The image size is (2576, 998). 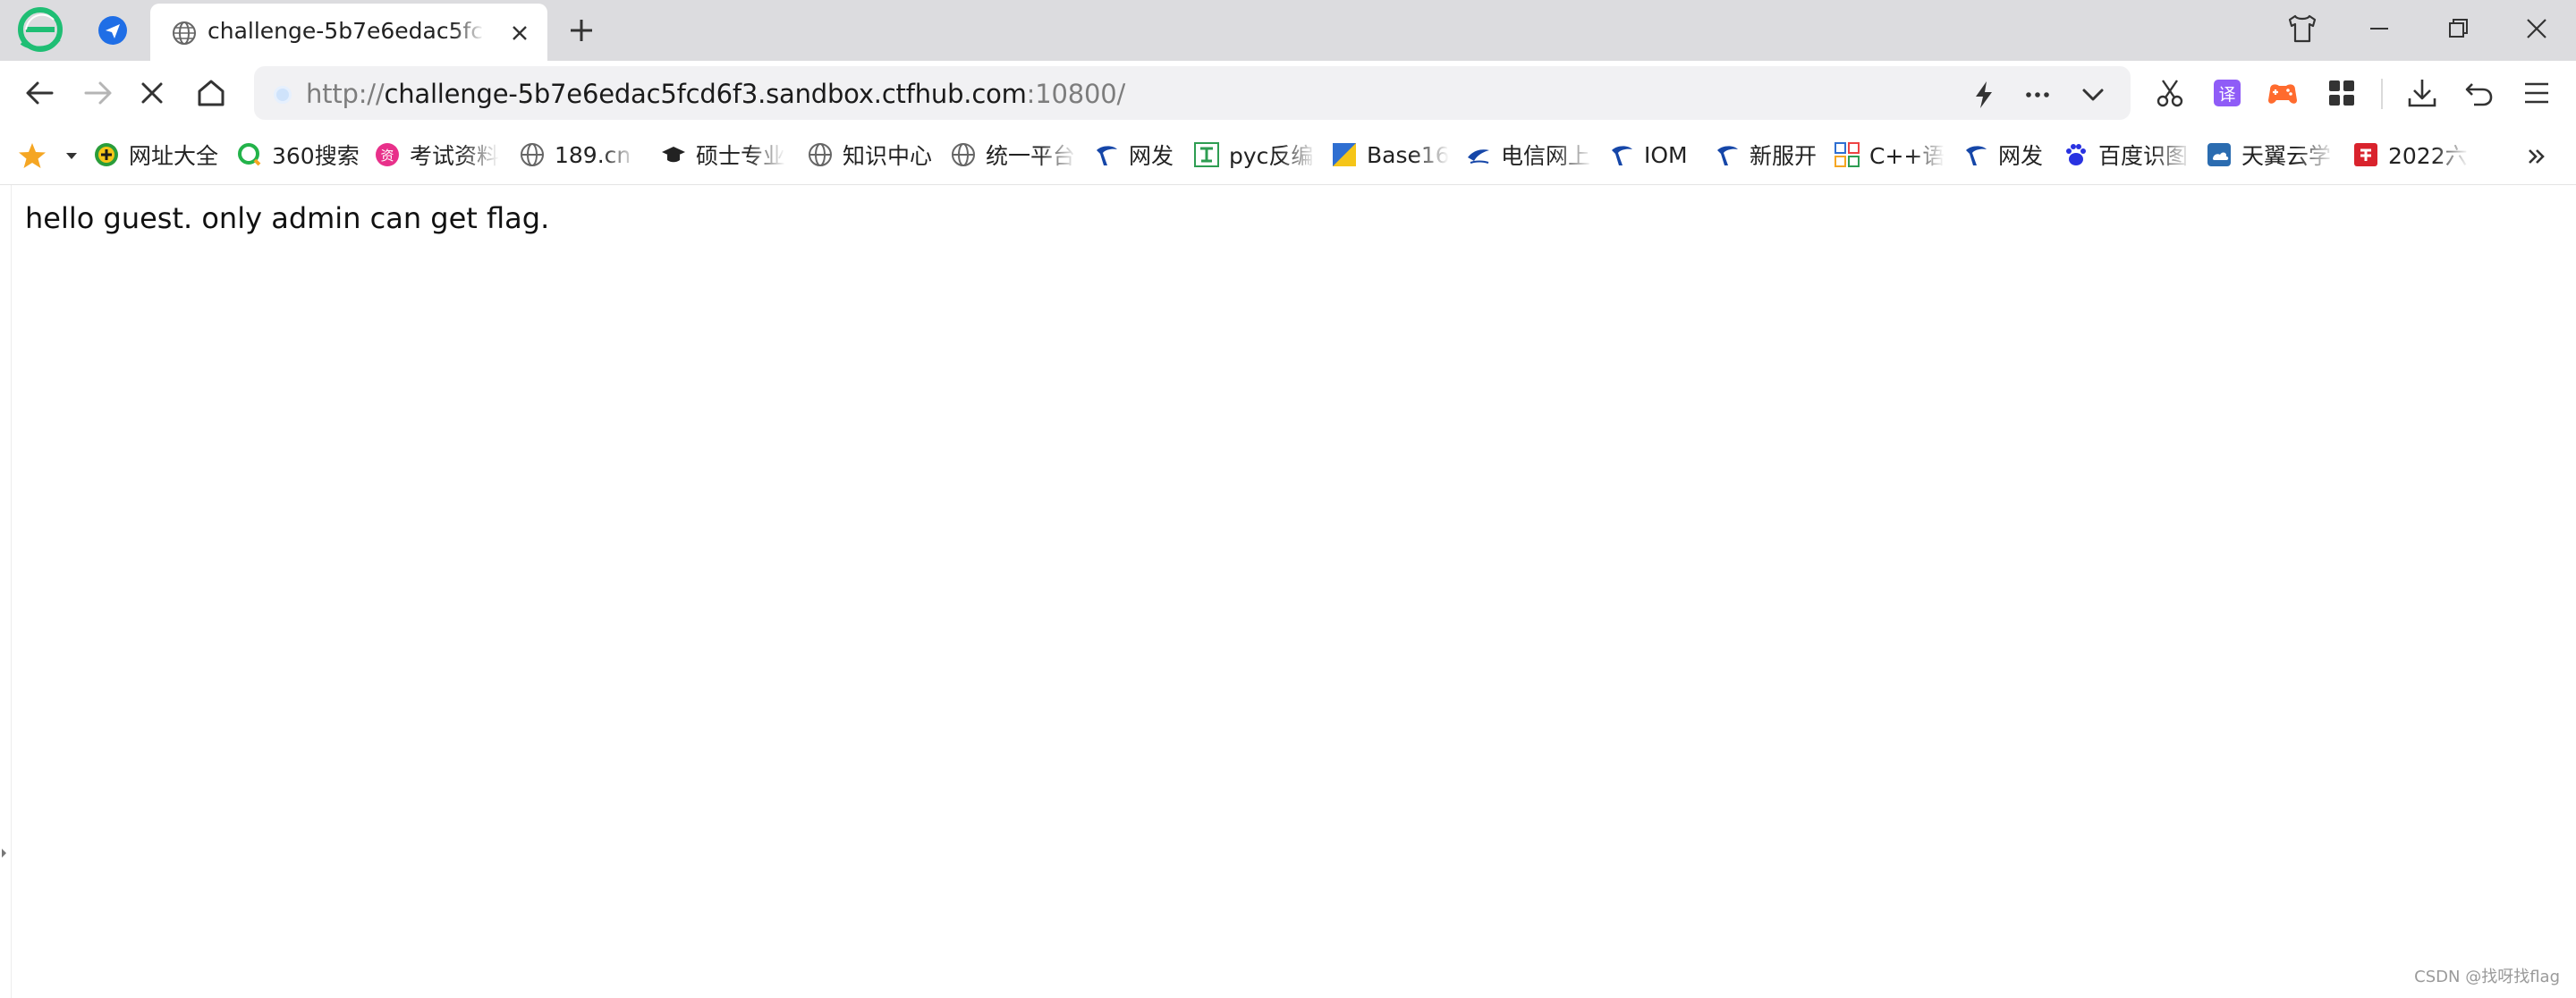 I want to click on bookmark-item: 知识中心, so click(x=869, y=155).